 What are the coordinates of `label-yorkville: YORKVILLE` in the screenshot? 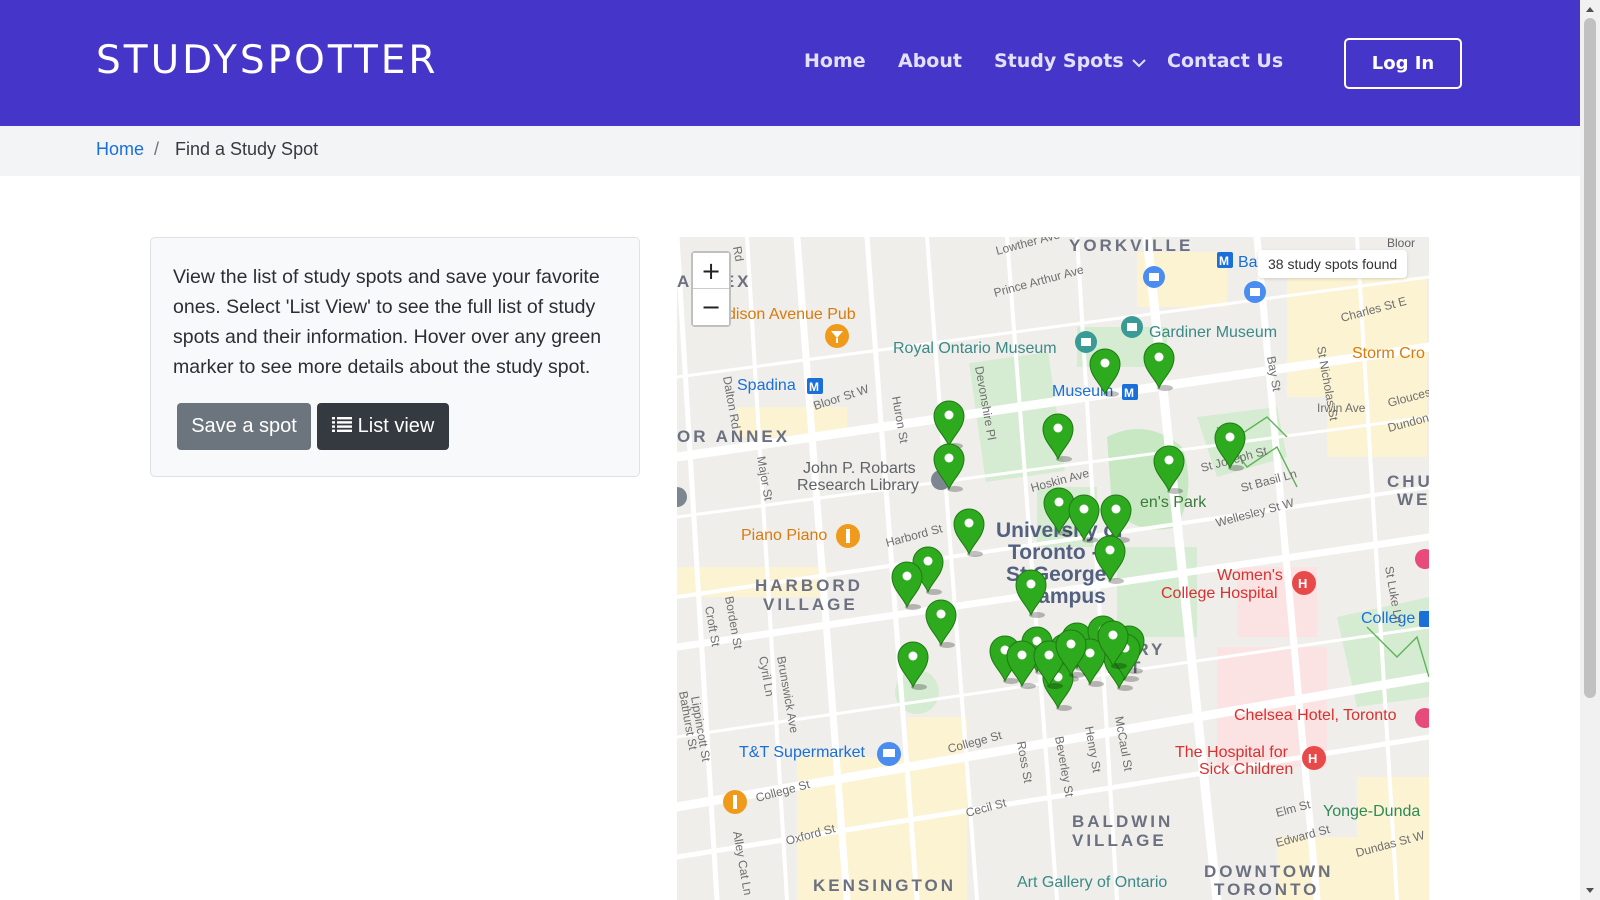 It's located at (1131, 246).